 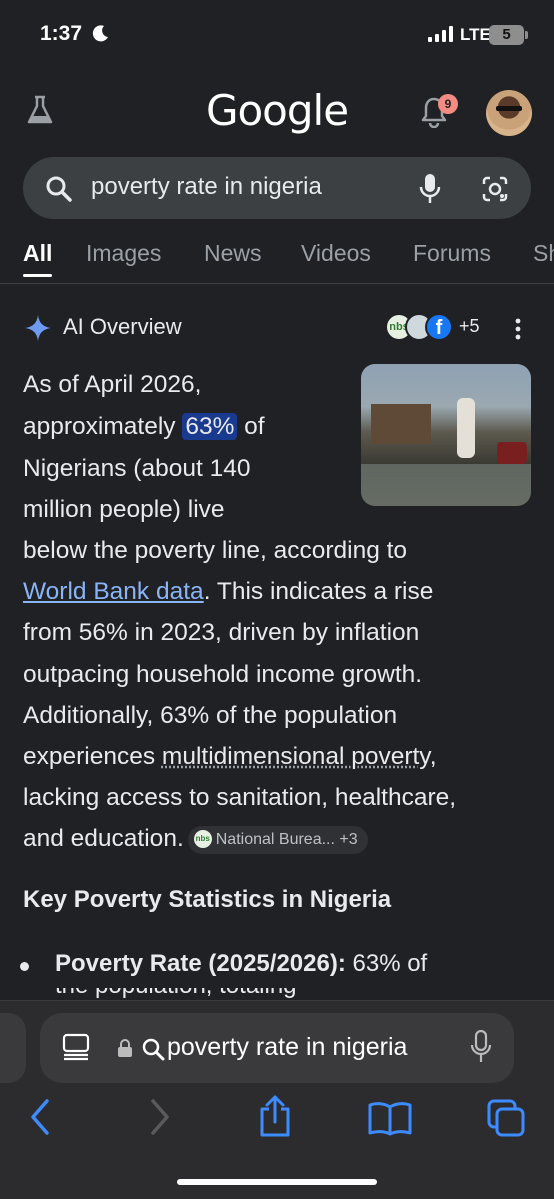 I want to click on overview-line-1: As of April 2026,, so click(x=112, y=384).